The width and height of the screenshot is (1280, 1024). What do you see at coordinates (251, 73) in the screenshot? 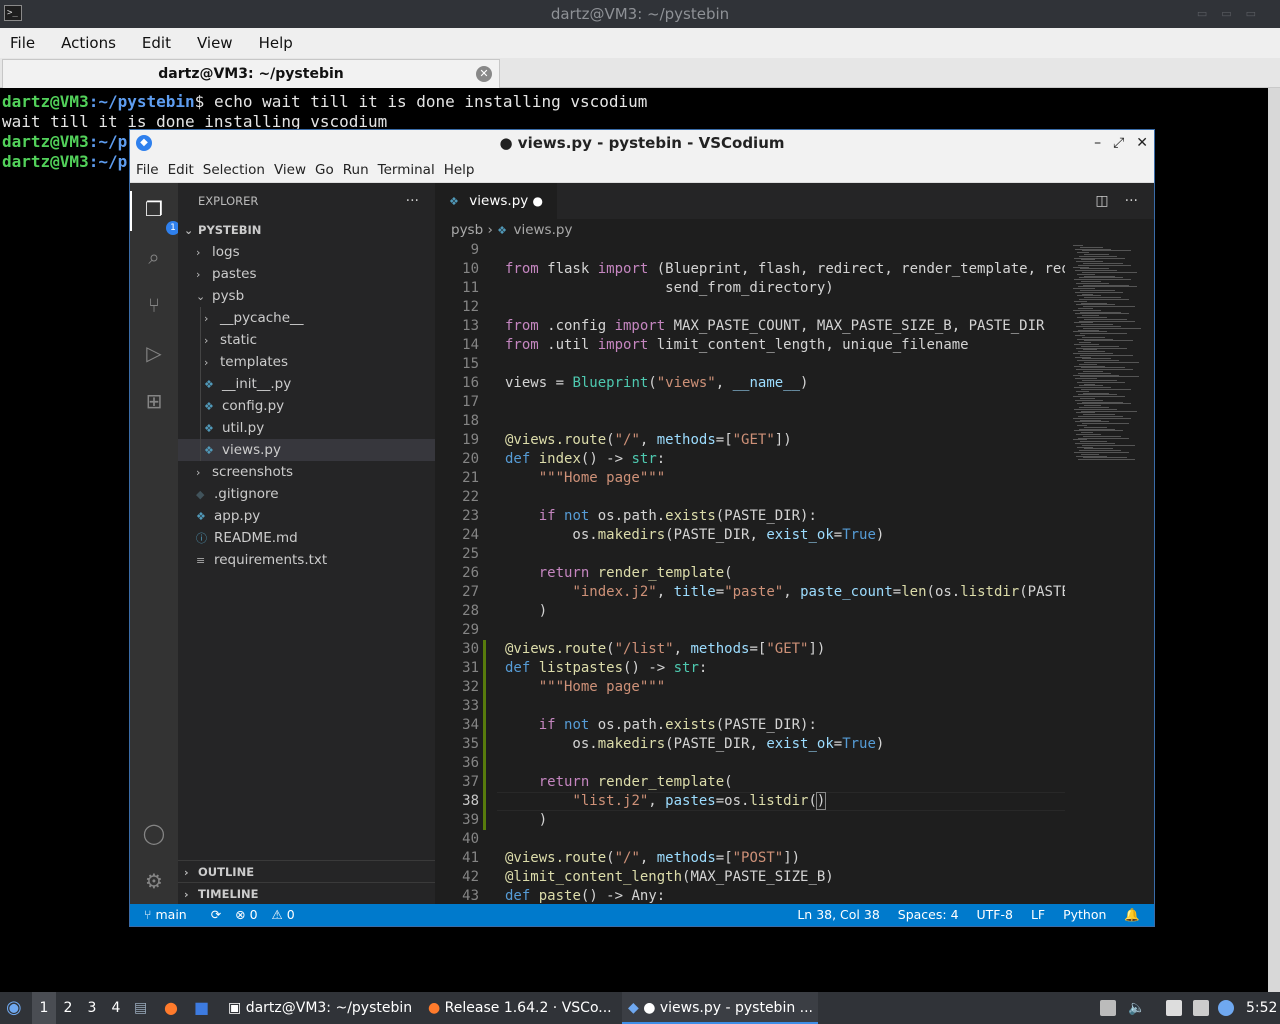
I see `terminal-tab: dartz@VM3: ~/pystebin ✕` at bounding box center [251, 73].